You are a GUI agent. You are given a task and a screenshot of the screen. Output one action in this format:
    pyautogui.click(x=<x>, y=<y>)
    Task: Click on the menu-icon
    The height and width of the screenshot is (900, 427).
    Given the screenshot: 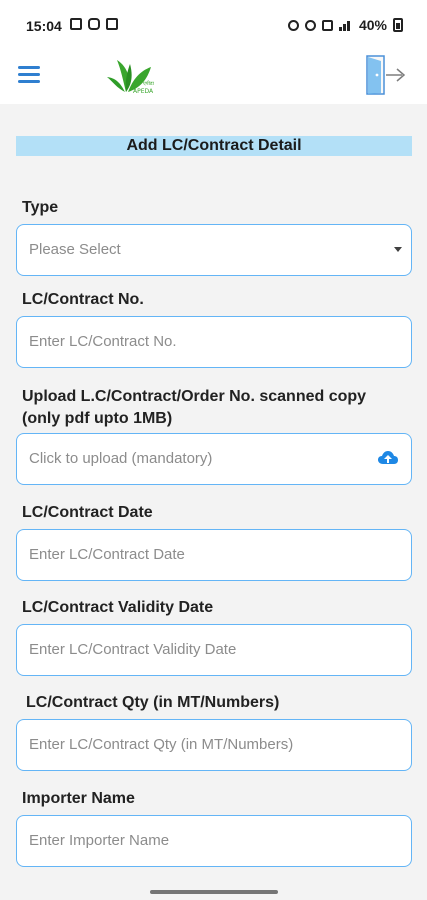 What is the action you would take?
    pyautogui.click(x=29, y=75)
    